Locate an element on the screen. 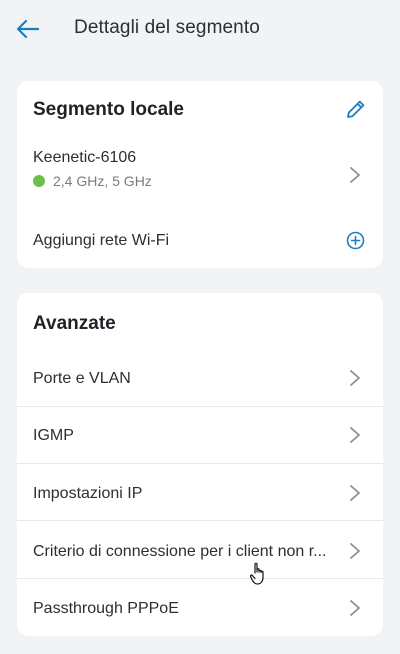  menu-item-igmp: IGMP is located at coordinates (200, 435).